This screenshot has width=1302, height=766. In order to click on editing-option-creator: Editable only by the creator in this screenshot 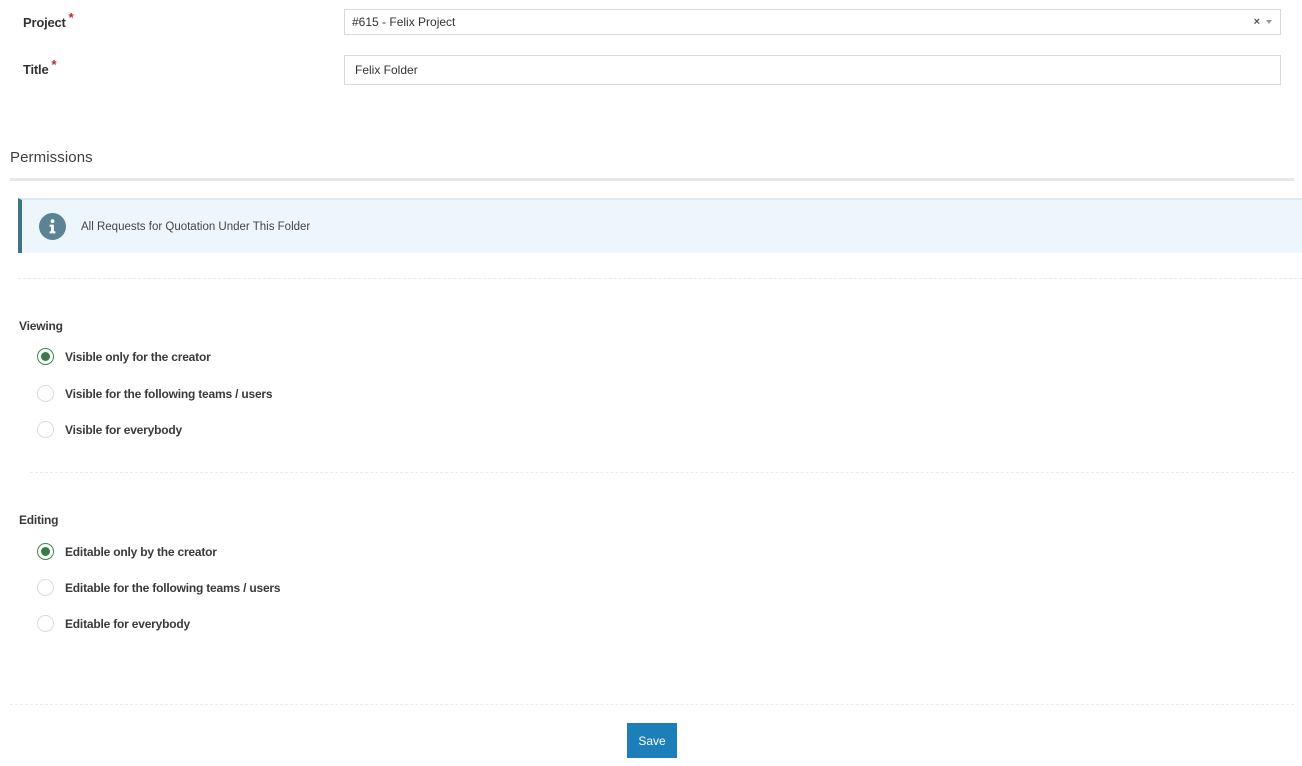, I will do `click(127, 551)`.